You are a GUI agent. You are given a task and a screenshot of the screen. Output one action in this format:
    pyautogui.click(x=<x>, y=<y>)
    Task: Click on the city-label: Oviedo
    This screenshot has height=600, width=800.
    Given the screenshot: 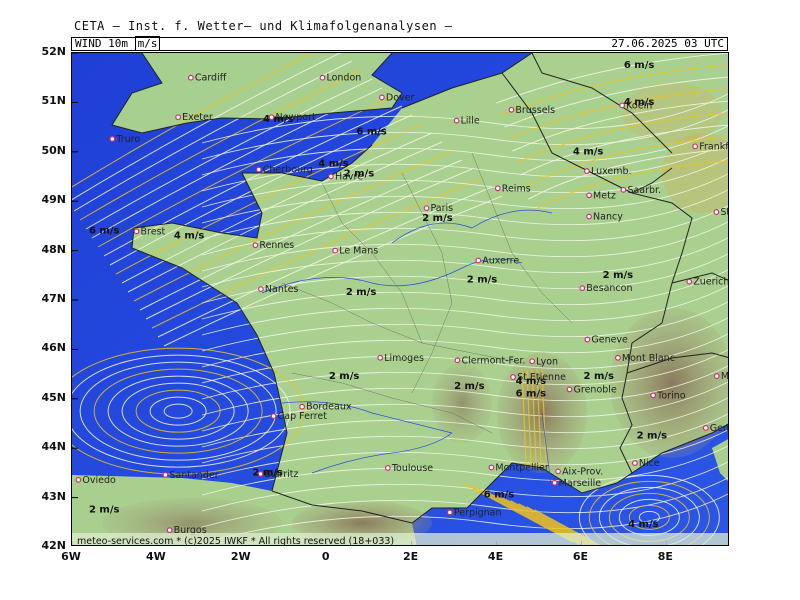 What is the action you would take?
    pyautogui.click(x=99, y=480)
    